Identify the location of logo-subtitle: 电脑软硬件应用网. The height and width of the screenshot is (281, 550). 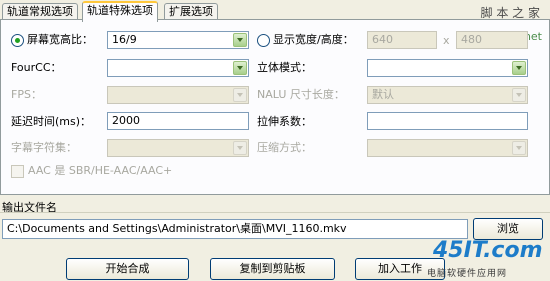
(467, 274).